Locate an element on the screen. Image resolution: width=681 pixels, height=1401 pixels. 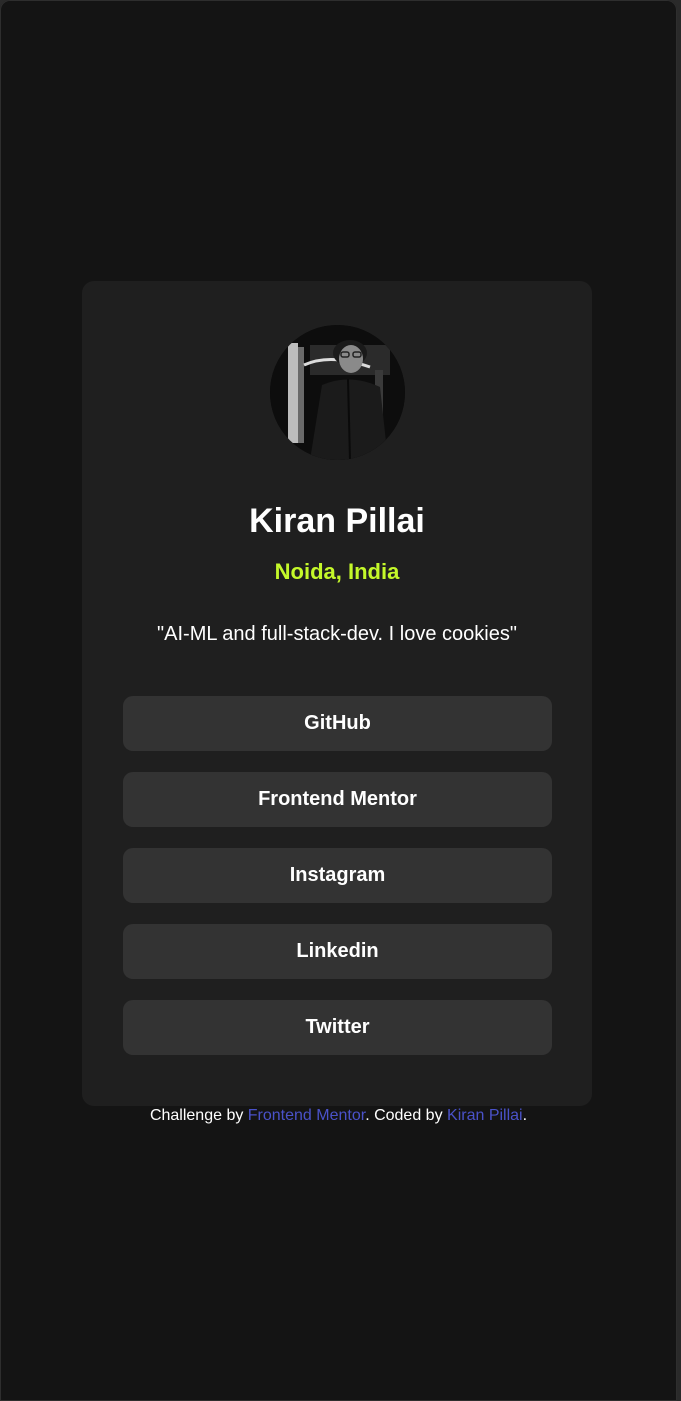
linkedin-link-button: Linkedin is located at coordinates (337, 951).